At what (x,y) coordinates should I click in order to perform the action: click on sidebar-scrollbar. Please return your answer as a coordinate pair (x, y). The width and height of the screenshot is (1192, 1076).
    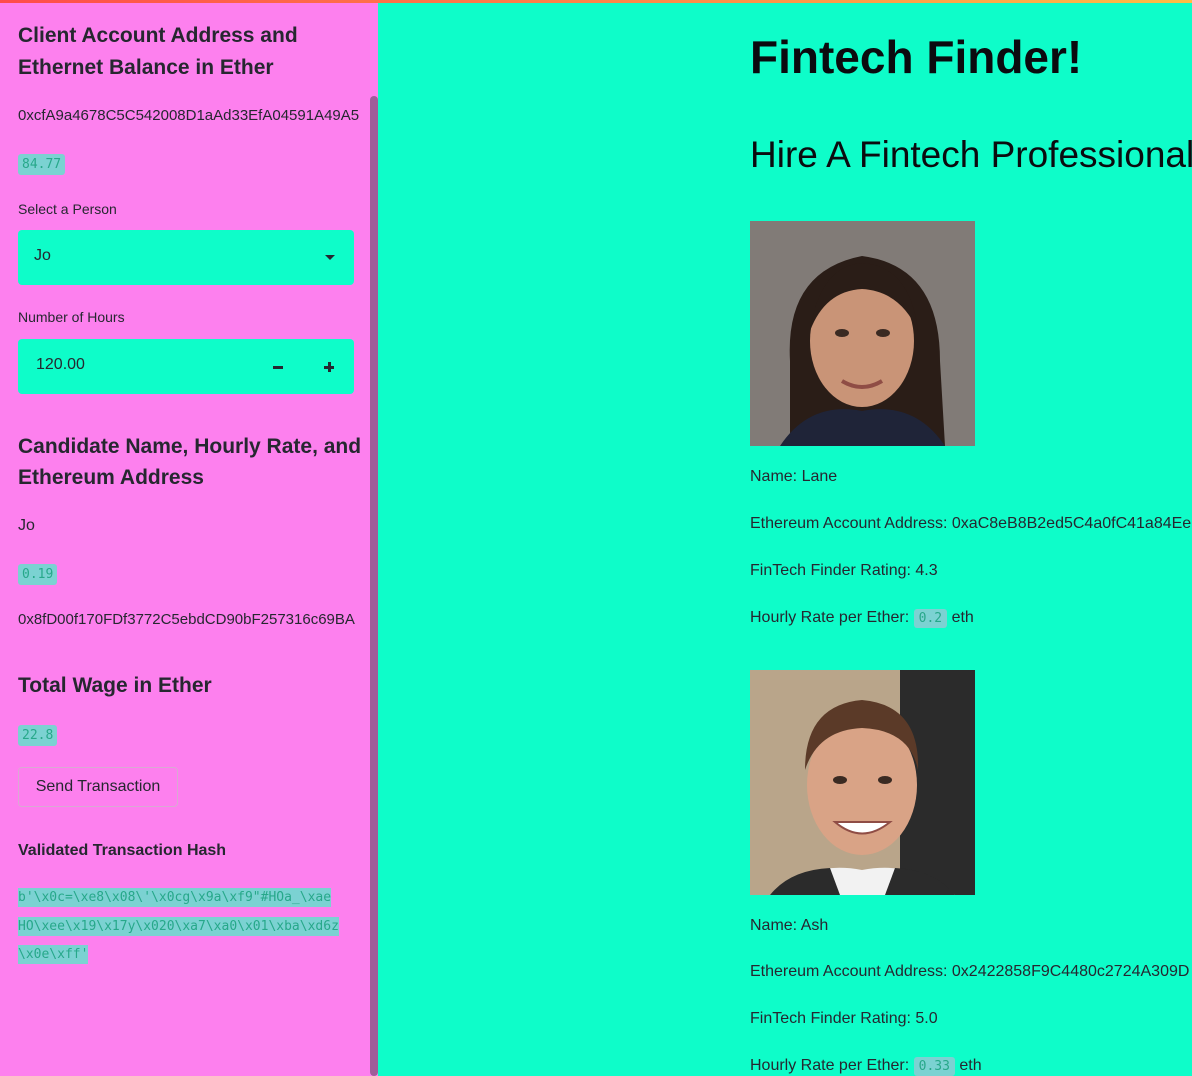
    Looking at the image, I should click on (374, 586).